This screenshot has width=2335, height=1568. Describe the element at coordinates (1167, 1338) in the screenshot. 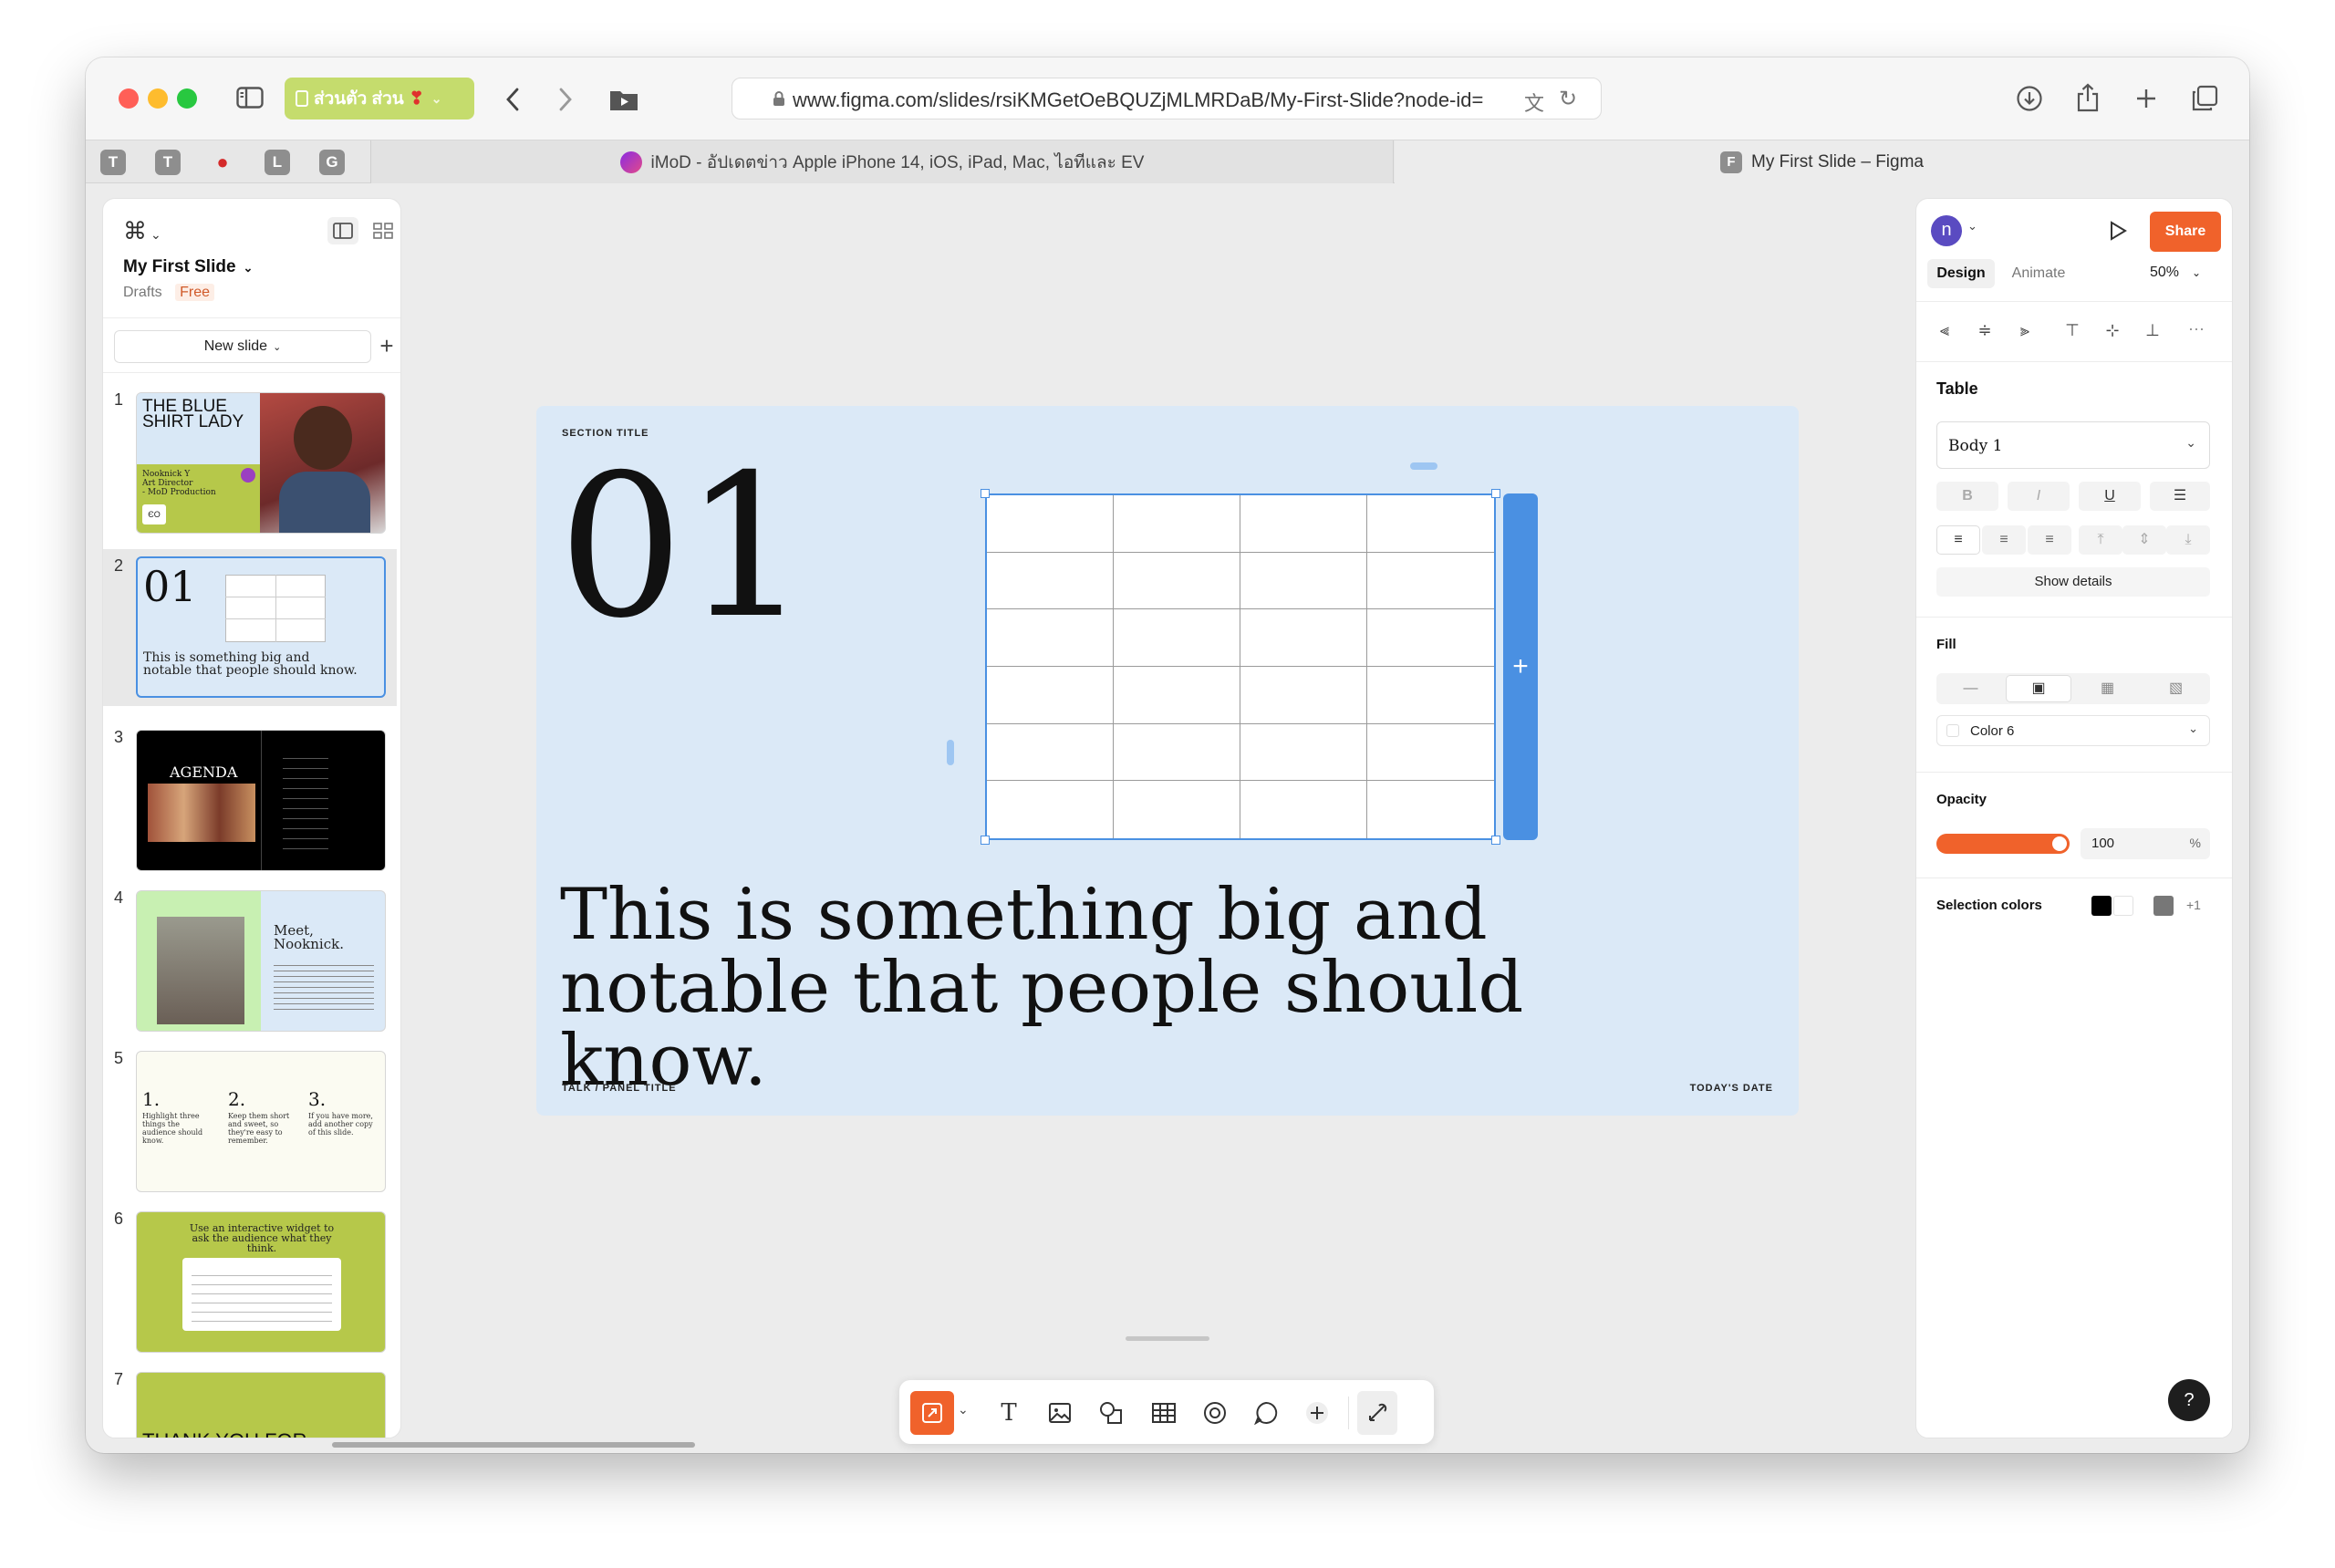

I see `canvas-resize-handle` at that location.